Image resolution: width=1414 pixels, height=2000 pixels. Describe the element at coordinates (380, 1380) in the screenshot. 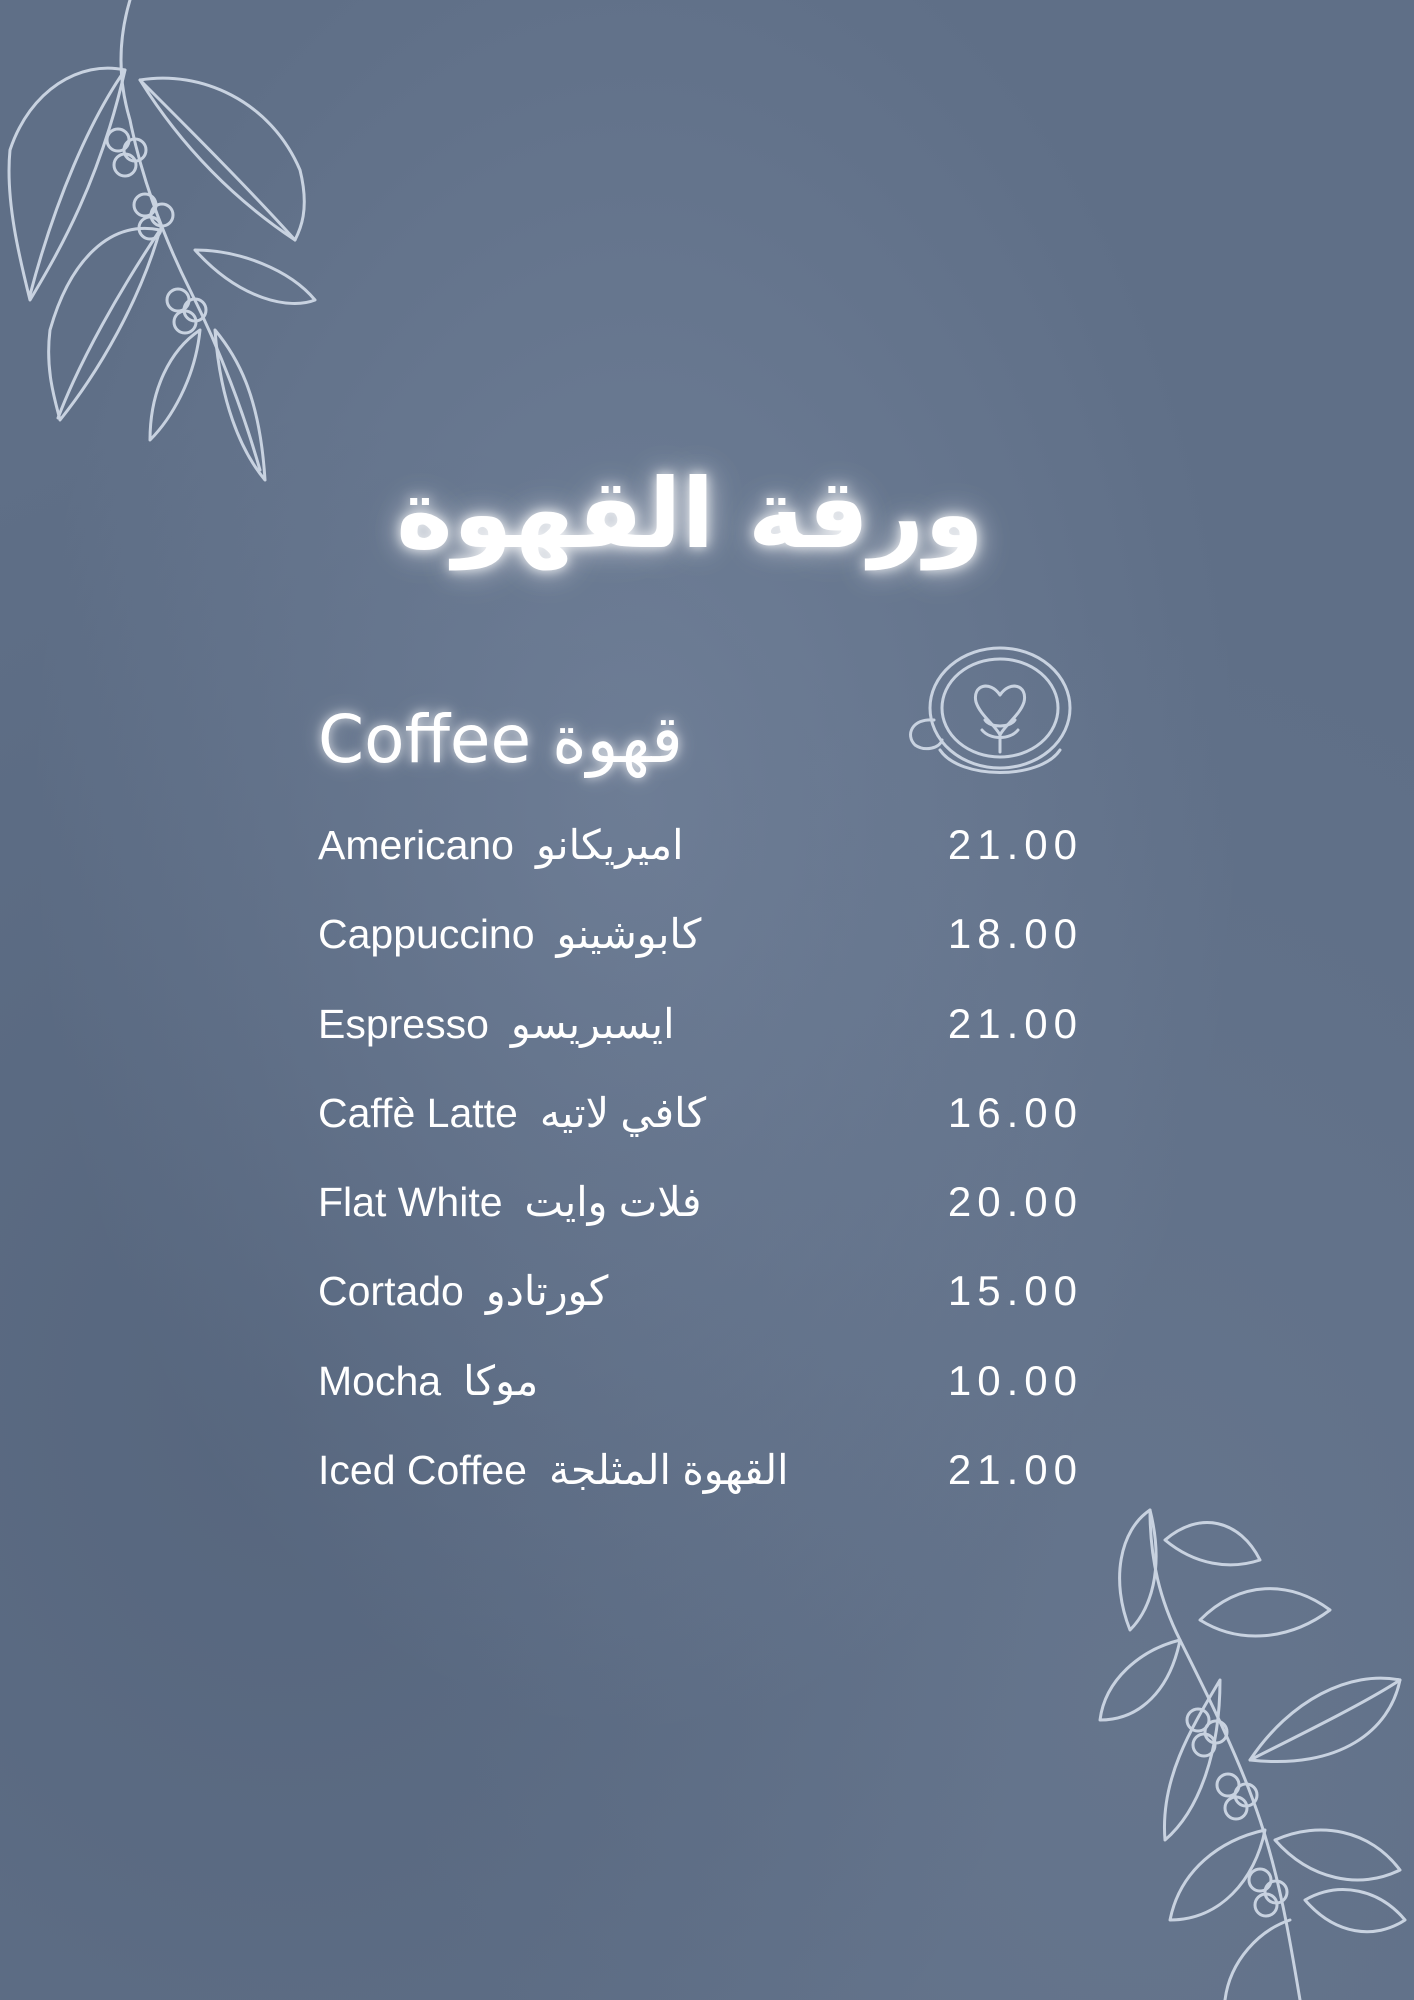

I see `menu-item-name-en: Mocha` at that location.